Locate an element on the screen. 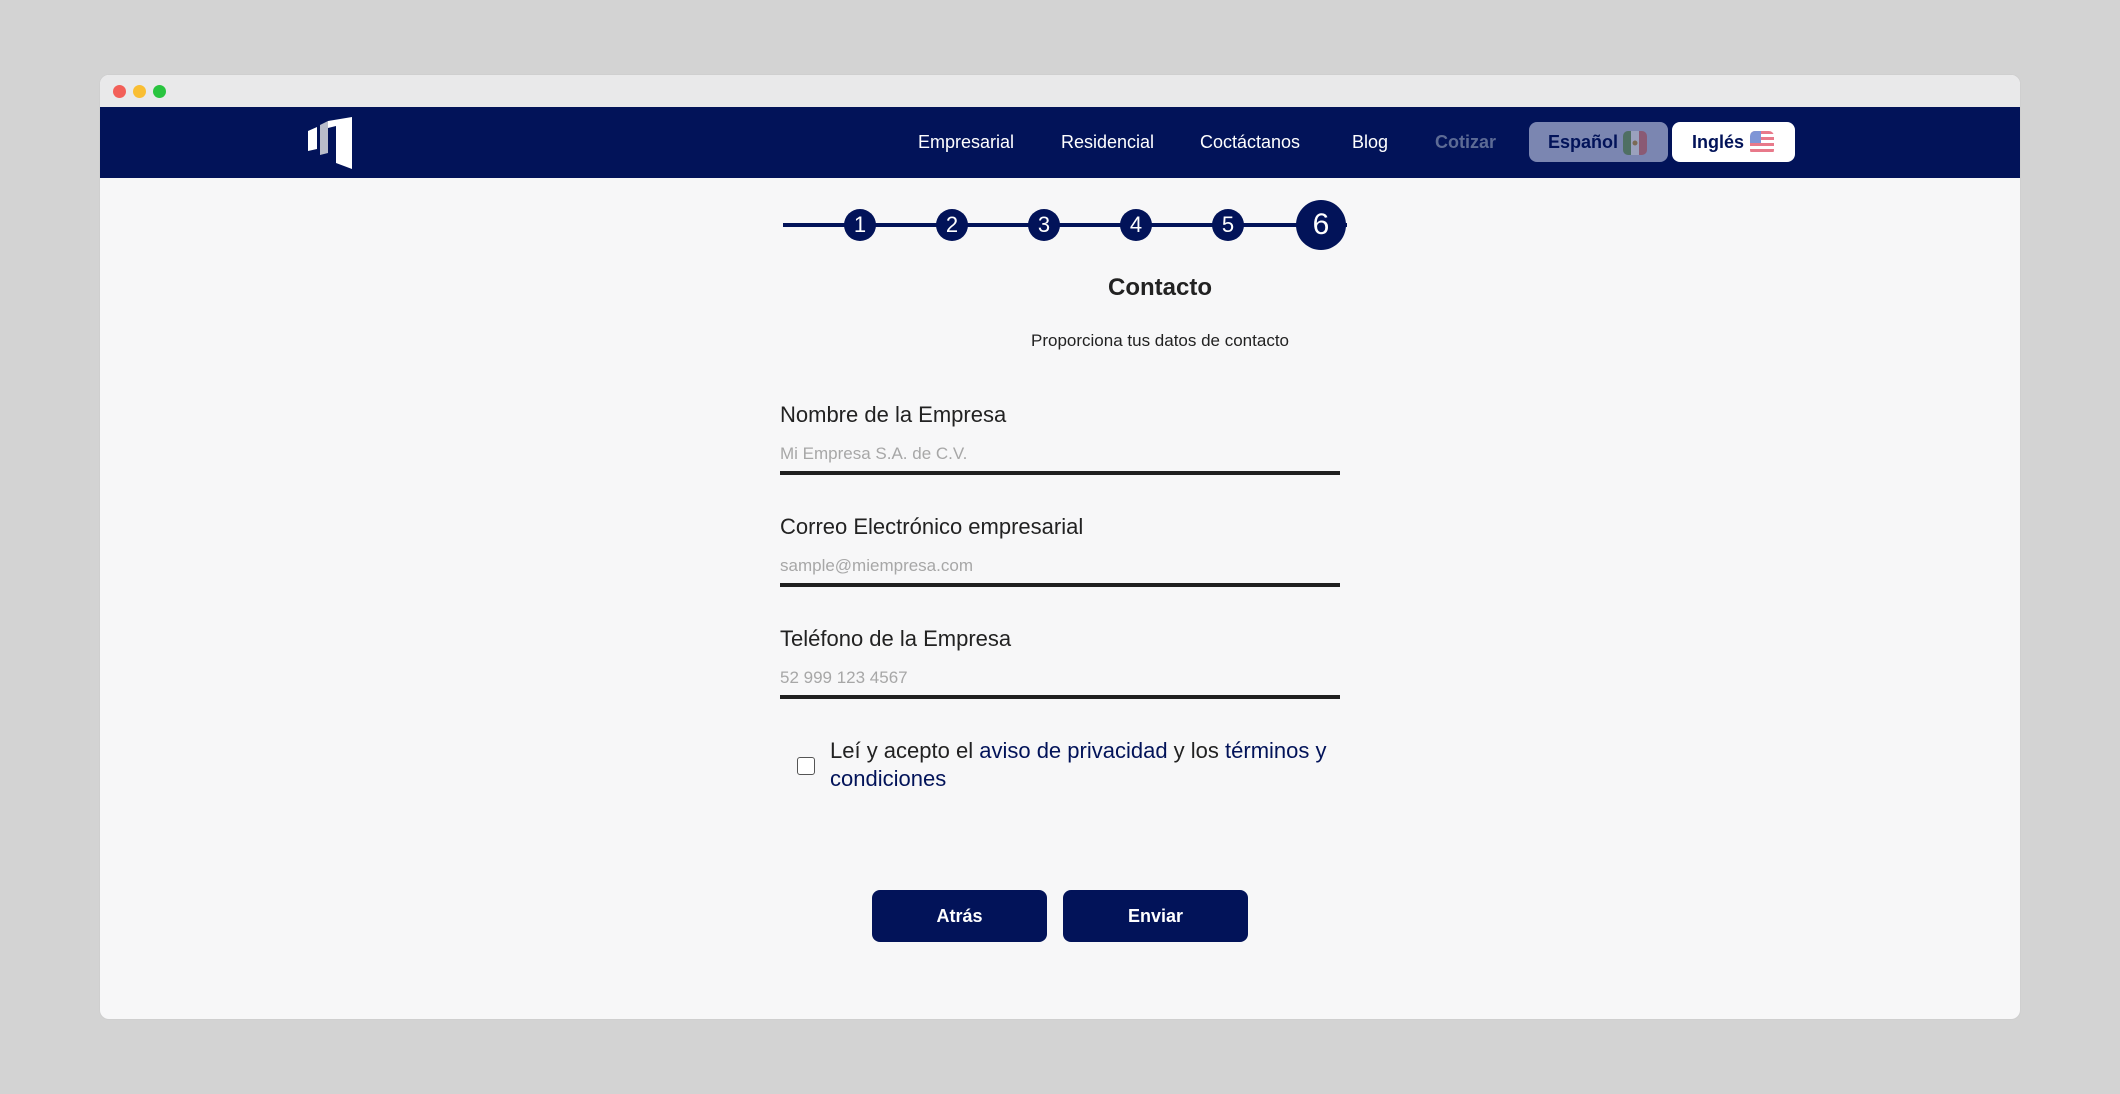 This screenshot has height=1094, width=2120. nav-link-empresarial: Empresarial is located at coordinates (966, 142).